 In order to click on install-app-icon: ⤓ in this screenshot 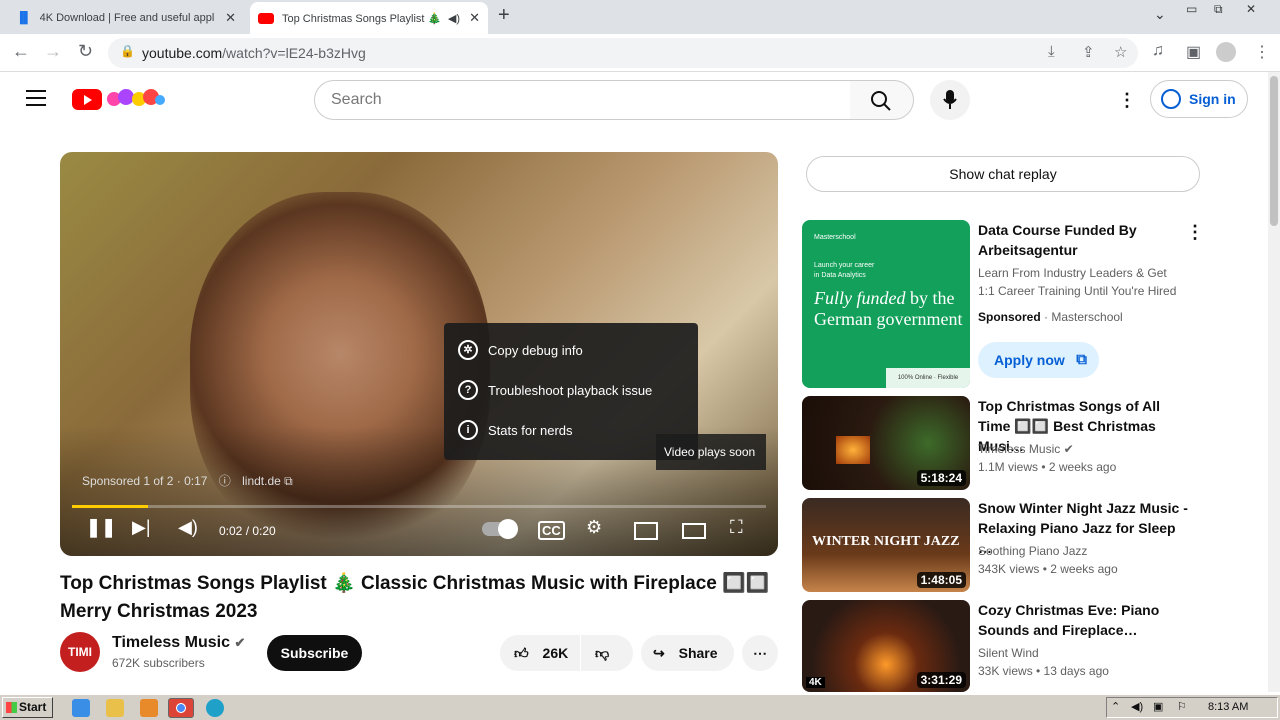, I will do `click(1051, 51)`.